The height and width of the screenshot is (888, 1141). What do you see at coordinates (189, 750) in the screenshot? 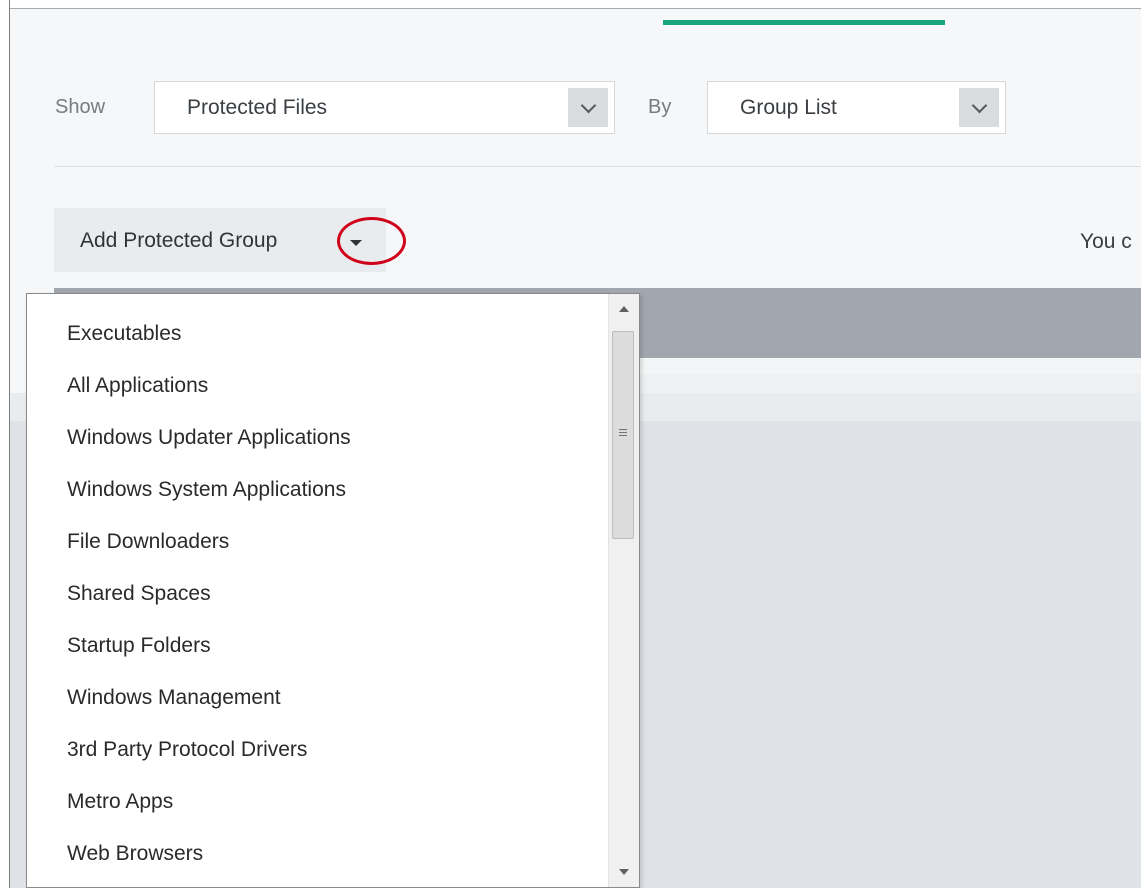
I see `dropdown-item-3rd-party-protocol-drivers: 3rd Party Protocol Drivers` at bounding box center [189, 750].